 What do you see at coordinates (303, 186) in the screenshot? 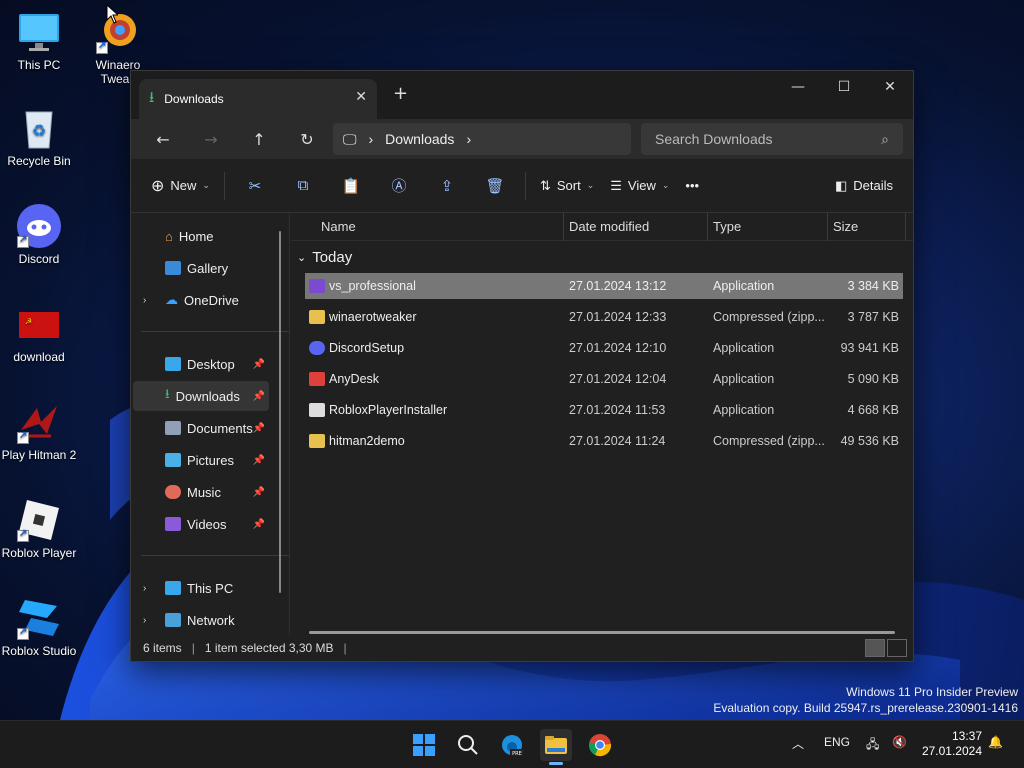
I see `copy-button: ⧉` at bounding box center [303, 186].